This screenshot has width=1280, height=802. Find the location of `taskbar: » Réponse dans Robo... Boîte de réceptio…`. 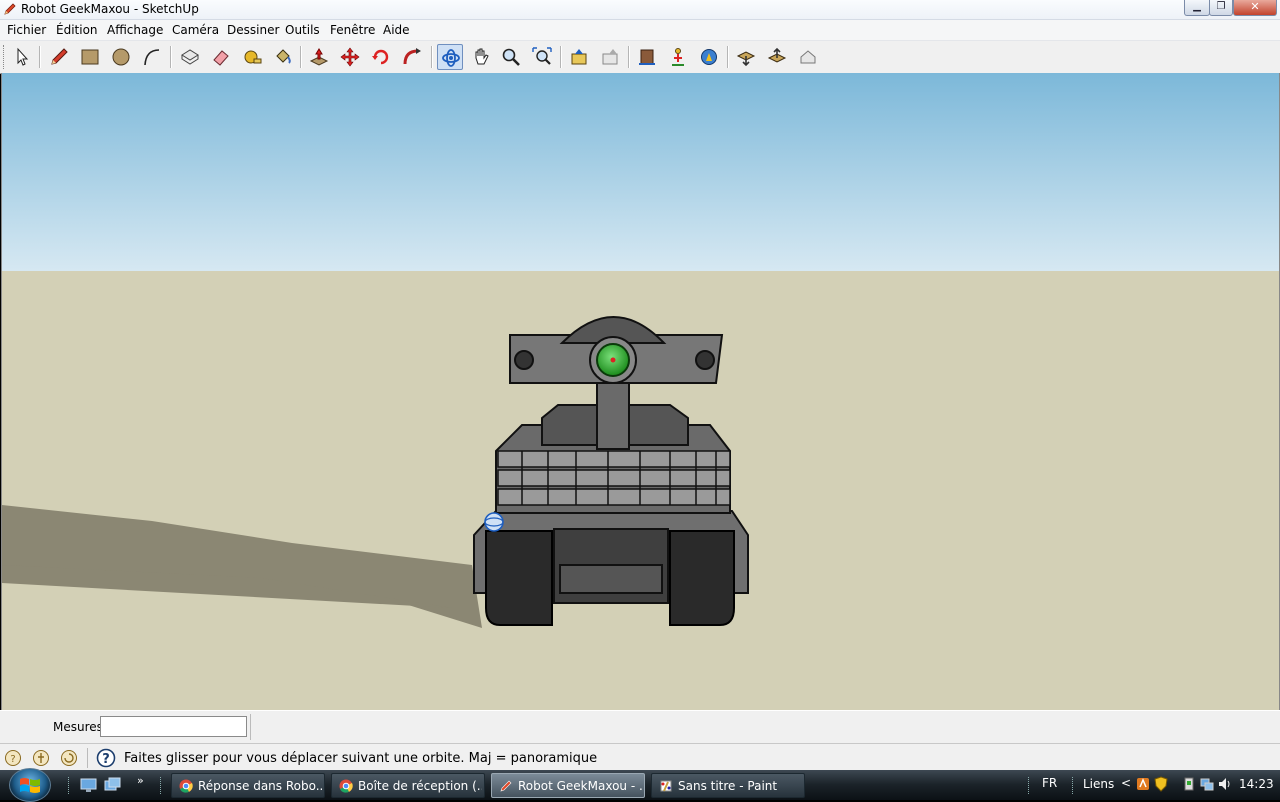

taskbar: » Réponse dans Robo... Boîte de réceptio… is located at coordinates (640, 785).